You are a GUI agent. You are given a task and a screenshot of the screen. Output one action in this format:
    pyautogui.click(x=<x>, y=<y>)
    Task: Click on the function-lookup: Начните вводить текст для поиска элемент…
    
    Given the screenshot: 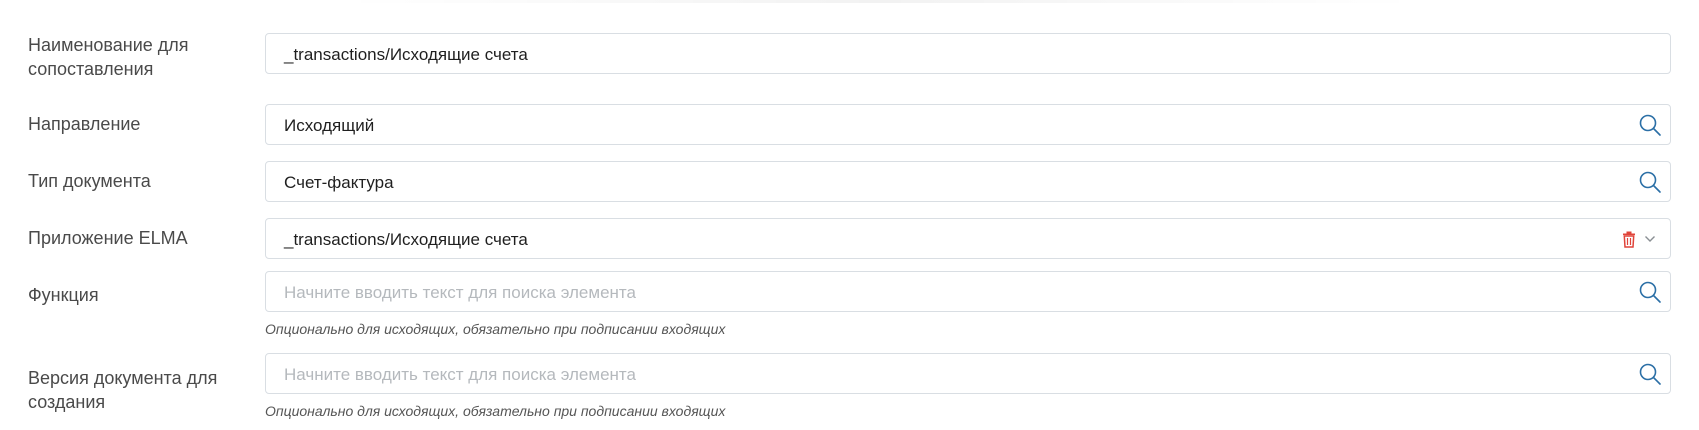 What is the action you would take?
    pyautogui.click(x=968, y=291)
    